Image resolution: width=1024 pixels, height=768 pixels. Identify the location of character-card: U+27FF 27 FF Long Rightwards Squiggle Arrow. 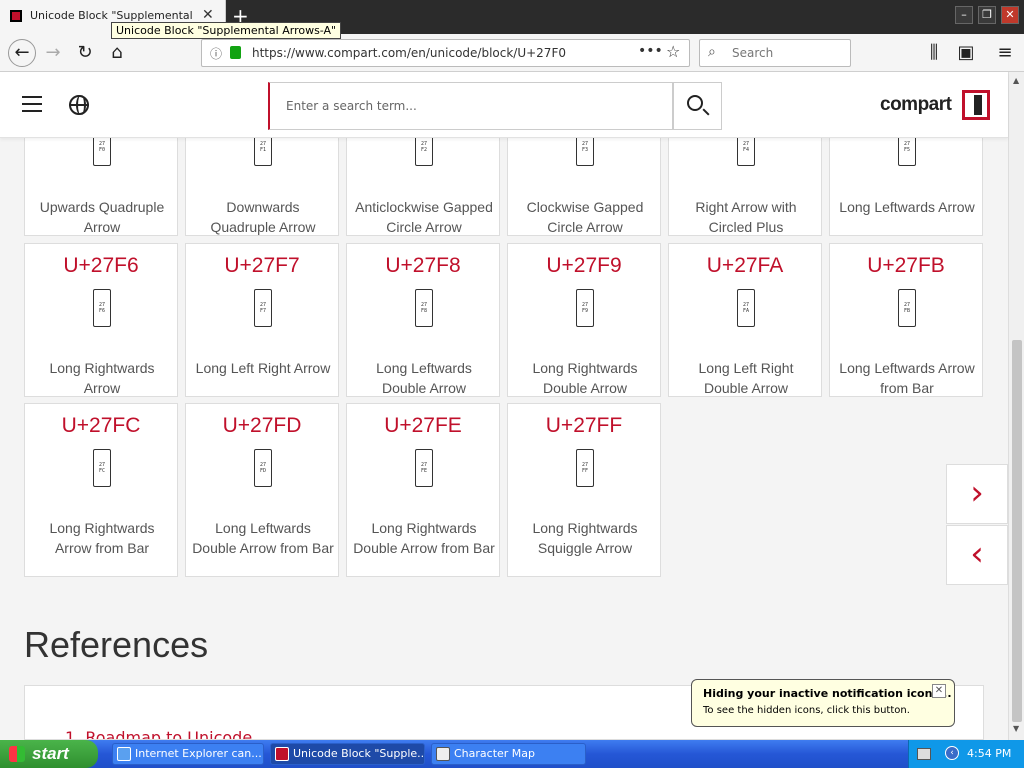
(584, 490).